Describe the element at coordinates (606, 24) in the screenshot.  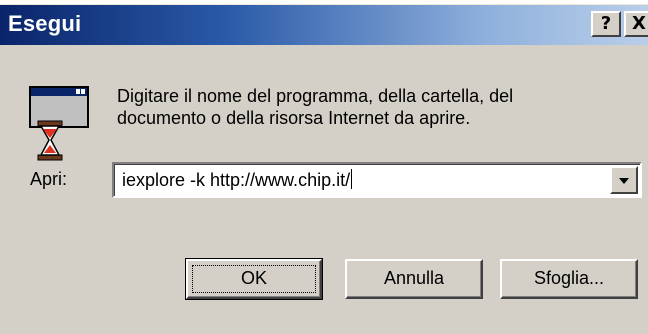
I see `help-button: ?` at that location.